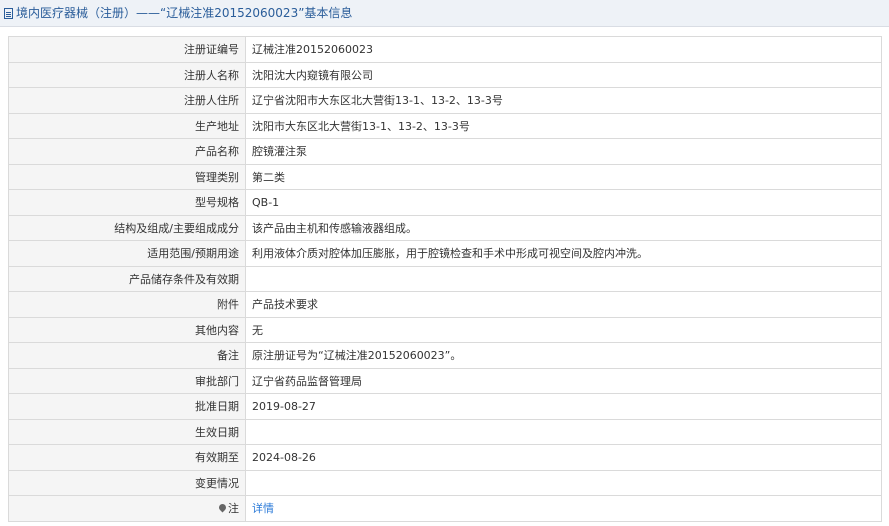 Image resolution: width=889 pixels, height=526 pixels. What do you see at coordinates (563, 49) in the screenshot?
I see `row-value: 辽械注准20152060023` at bounding box center [563, 49].